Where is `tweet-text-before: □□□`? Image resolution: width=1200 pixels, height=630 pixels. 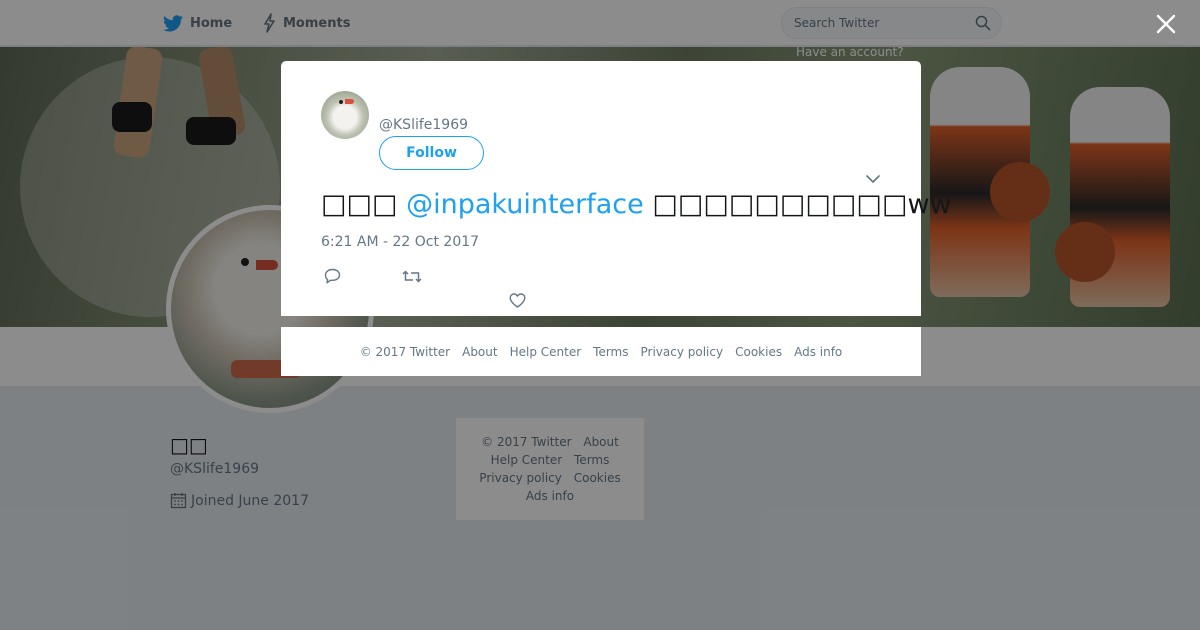
tweet-text-before: □□□ is located at coordinates (364, 204).